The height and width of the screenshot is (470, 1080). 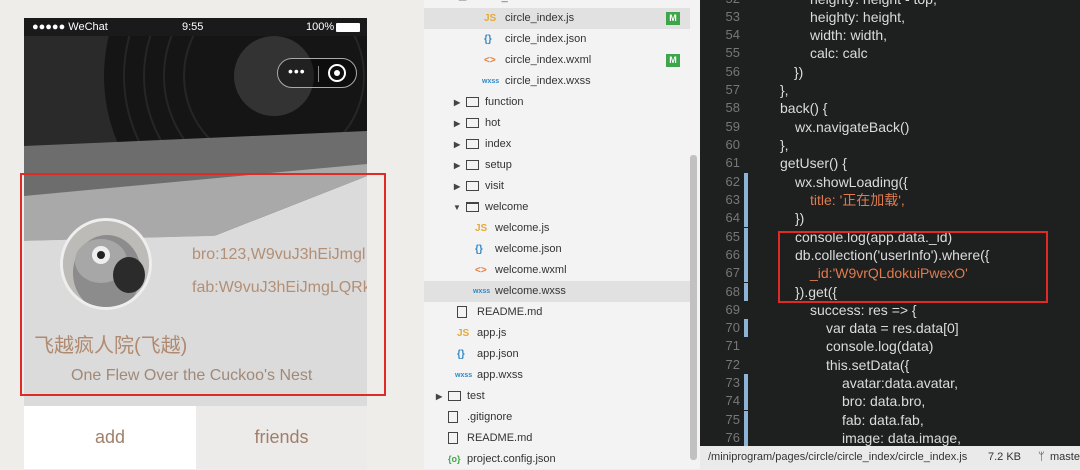 What do you see at coordinates (557, 207) in the screenshot?
I see `tree-folder: ▼ welcome` at bounding box center [557, 207].